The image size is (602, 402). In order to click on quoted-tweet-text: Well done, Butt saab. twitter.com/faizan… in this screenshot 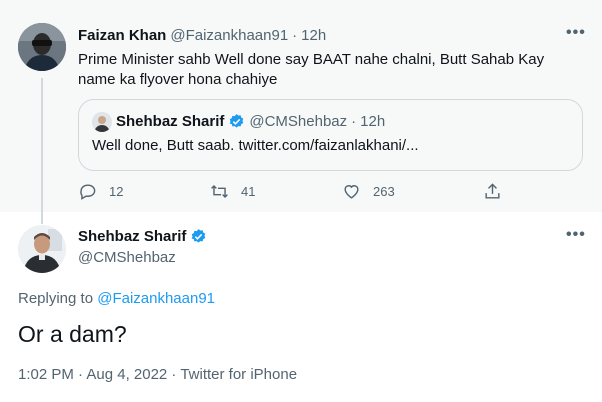, I will do `click(255, 145)`.